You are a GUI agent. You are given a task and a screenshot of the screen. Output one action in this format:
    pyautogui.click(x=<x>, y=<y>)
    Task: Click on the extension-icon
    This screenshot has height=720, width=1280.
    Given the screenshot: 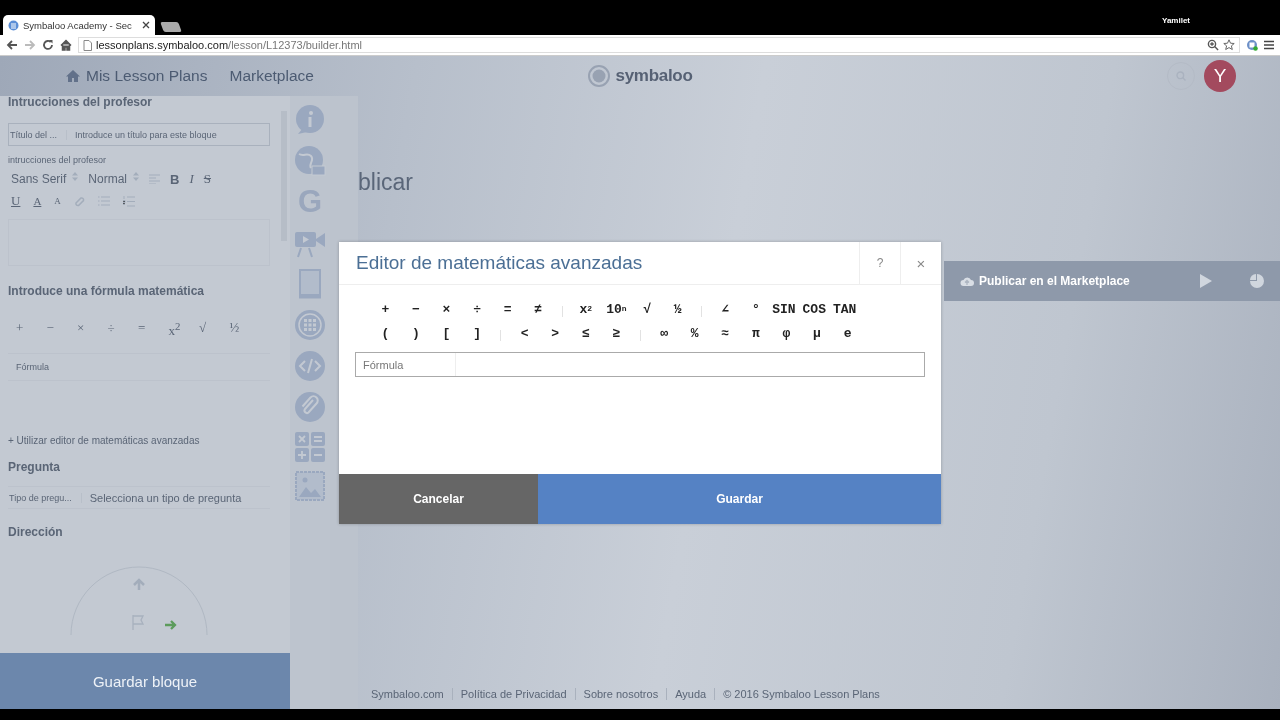 What is the action you would take?
    pyautogui.click(x=1252, y=45)
    